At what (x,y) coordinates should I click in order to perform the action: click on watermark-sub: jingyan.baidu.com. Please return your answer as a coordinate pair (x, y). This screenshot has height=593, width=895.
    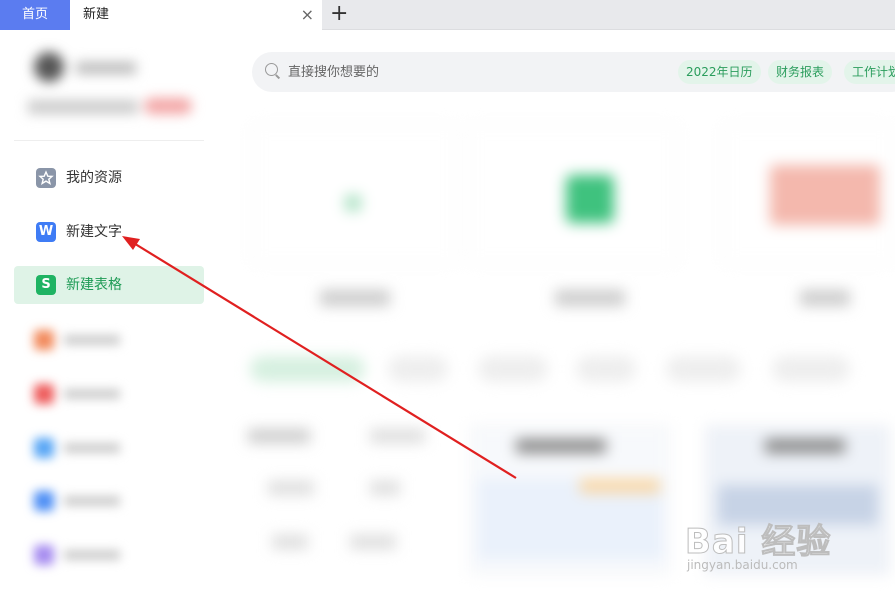
    Looking at the image, I should click on (742, 565).